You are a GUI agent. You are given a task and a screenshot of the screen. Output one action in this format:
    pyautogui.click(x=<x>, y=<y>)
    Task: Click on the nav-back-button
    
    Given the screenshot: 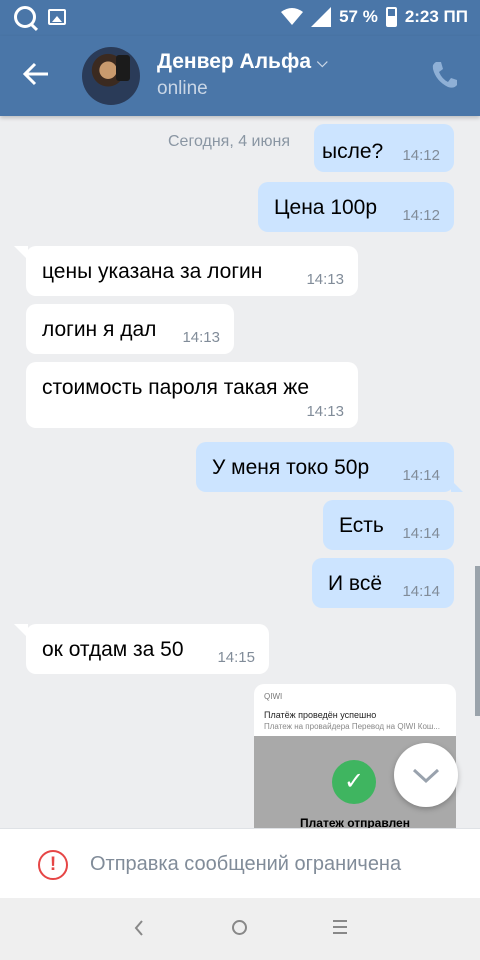 What is the action you would take?
    pyautogui.click(x=139, y=928)
    